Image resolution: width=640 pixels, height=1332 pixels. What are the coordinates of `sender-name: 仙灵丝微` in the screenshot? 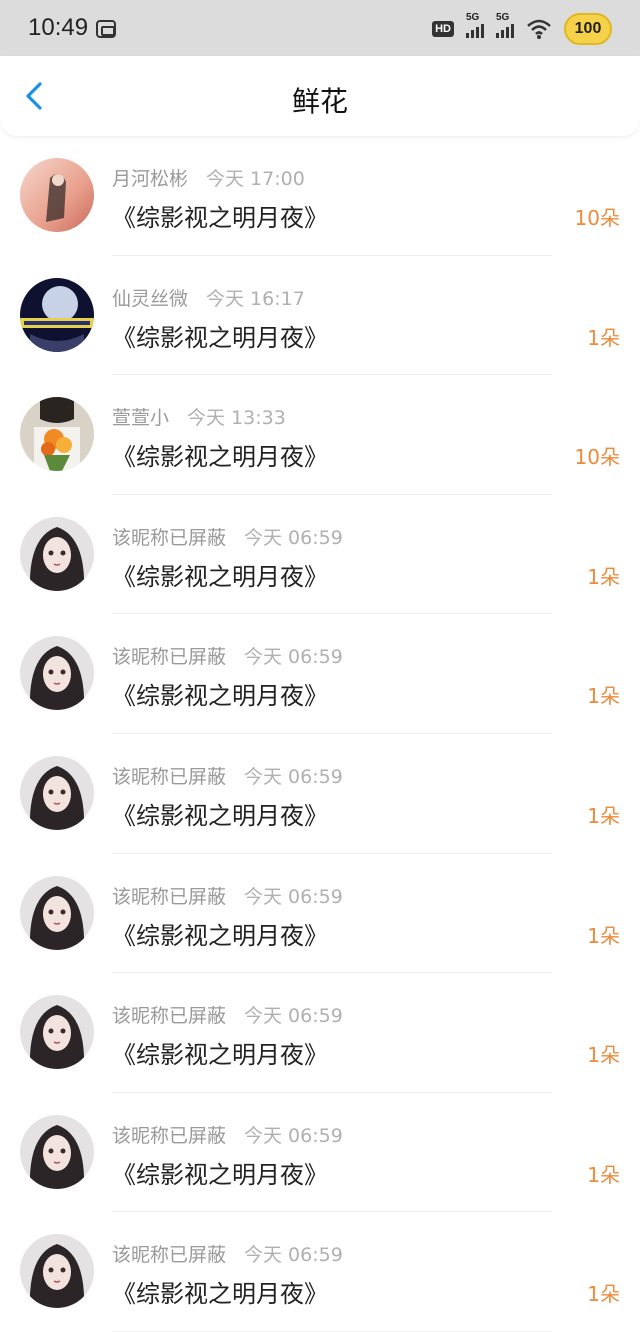 It's located at (150, 298).